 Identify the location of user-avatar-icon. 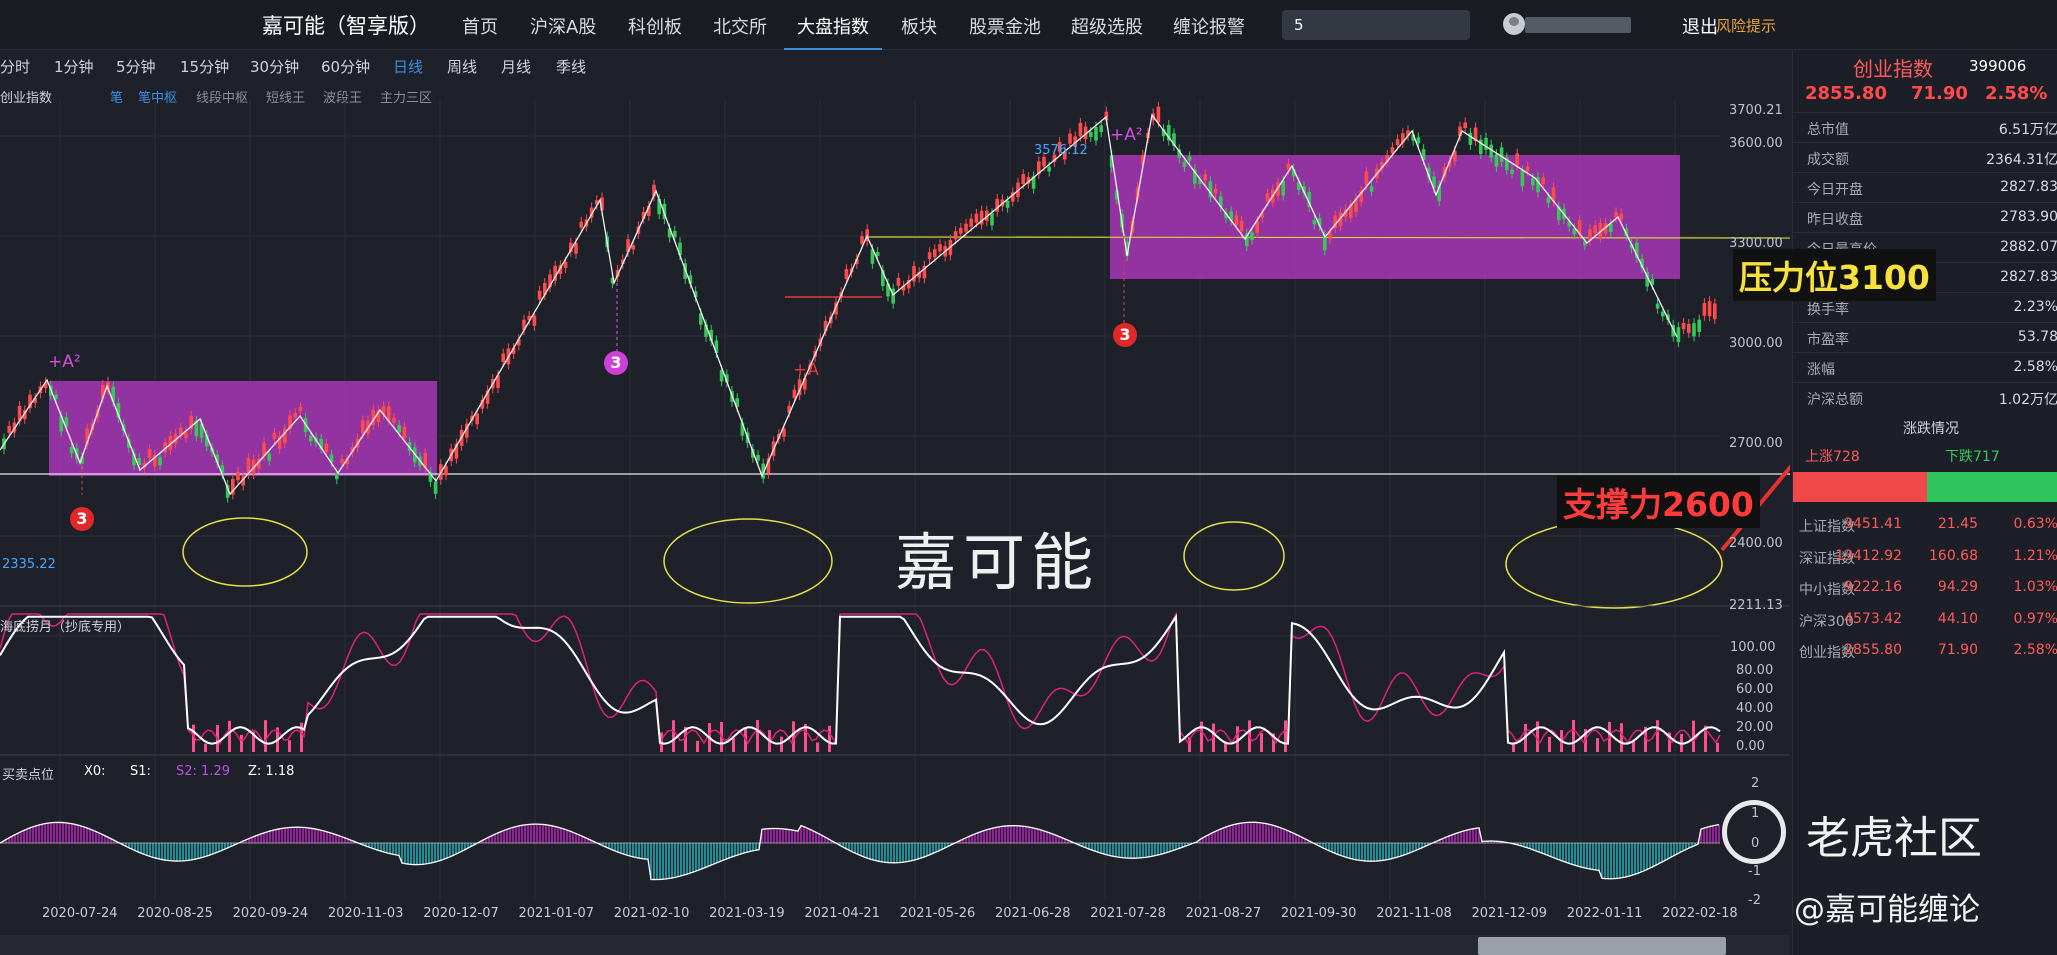
(1514, 24).